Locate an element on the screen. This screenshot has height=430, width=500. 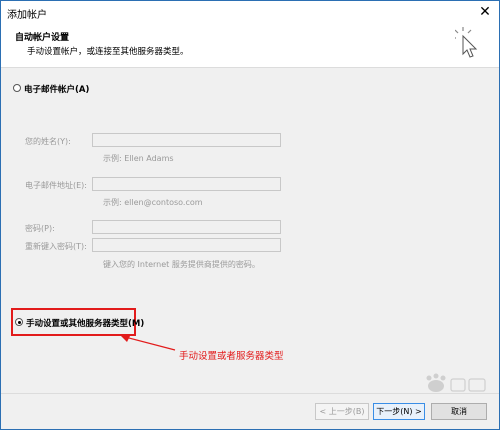
cancel-button: 取消 is located at coordinates (459, 411).